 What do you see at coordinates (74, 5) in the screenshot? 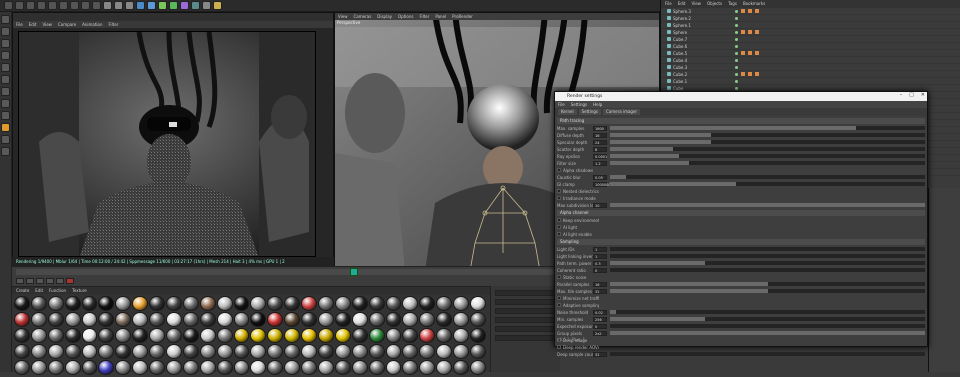
I see `x-axis-icon` at bounding box center [74, 5].